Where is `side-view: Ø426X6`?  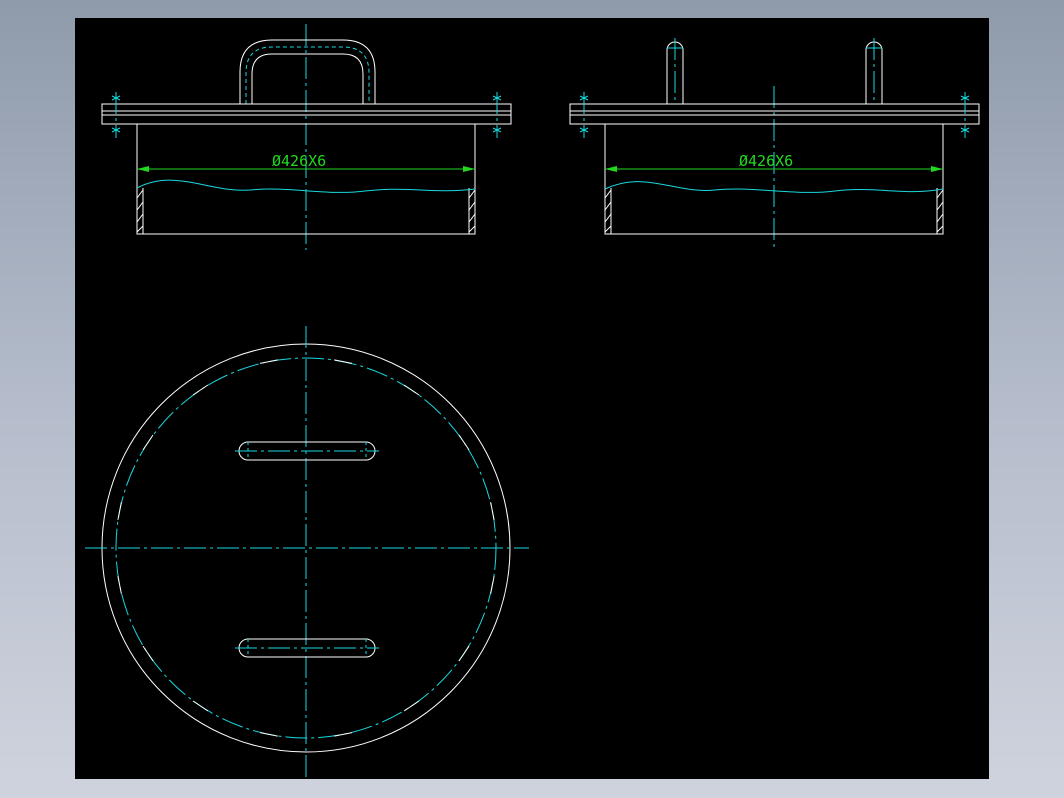
side-view: Ø426X6 is located at coordinates (774, 144).